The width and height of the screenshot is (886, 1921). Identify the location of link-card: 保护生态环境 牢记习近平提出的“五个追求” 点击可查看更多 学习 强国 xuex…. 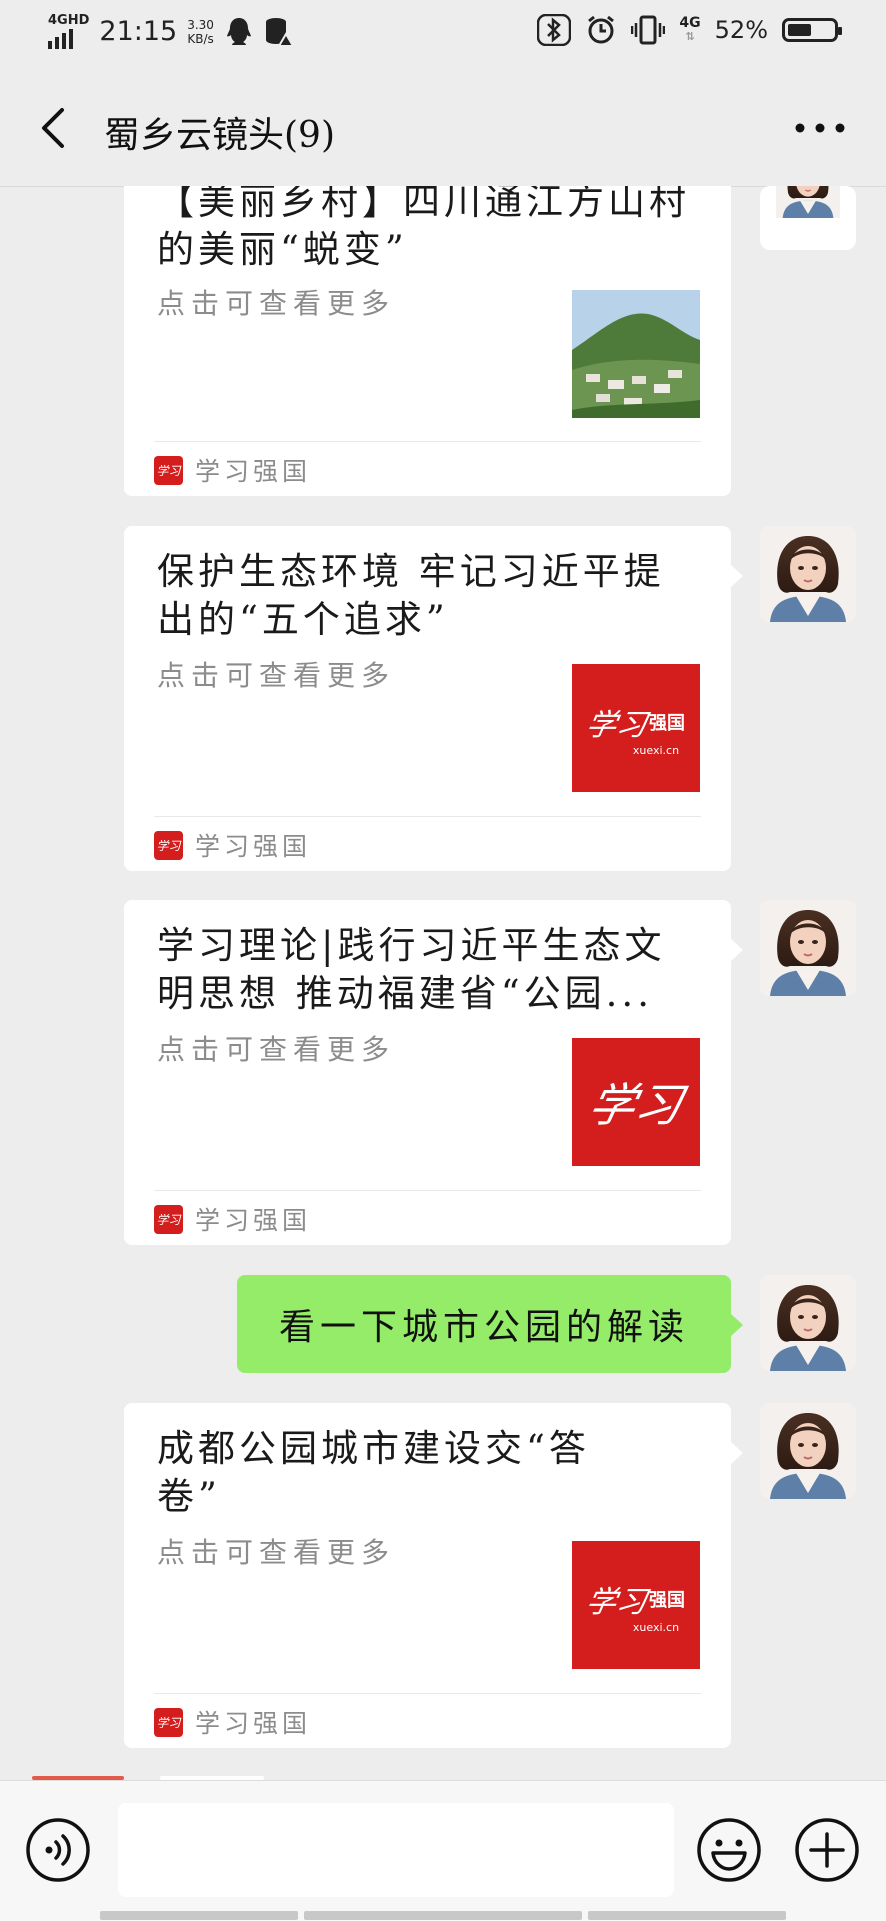
(433, 698).